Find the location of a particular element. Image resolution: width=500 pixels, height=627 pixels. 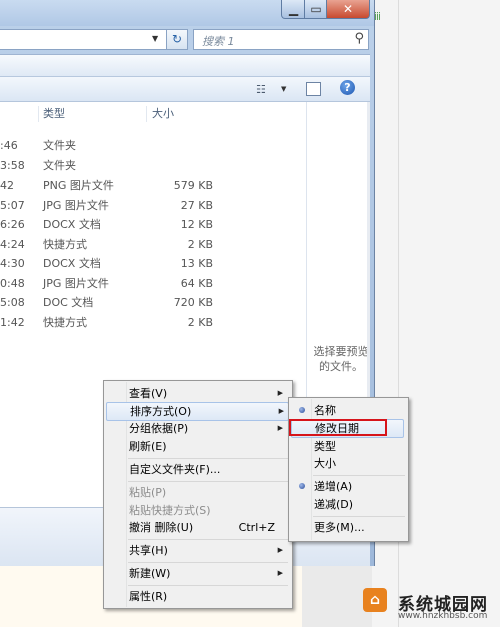

help-icon: ? is located at coordinates (347, 87).